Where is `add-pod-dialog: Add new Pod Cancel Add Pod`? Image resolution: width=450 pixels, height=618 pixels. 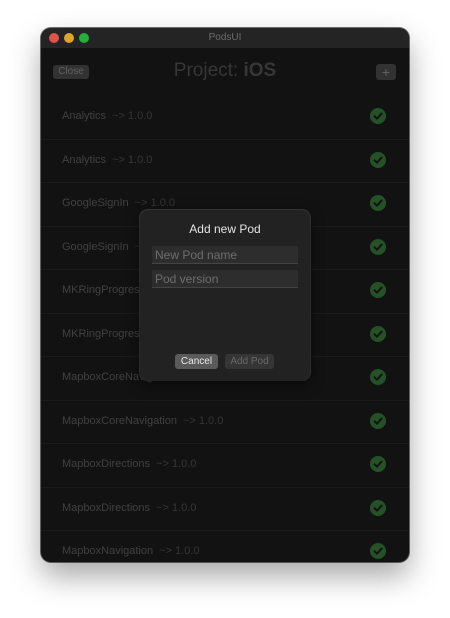 add-pod-dialog: Add new Pod Cancel Add Pod is located at coordinates (225, 295).